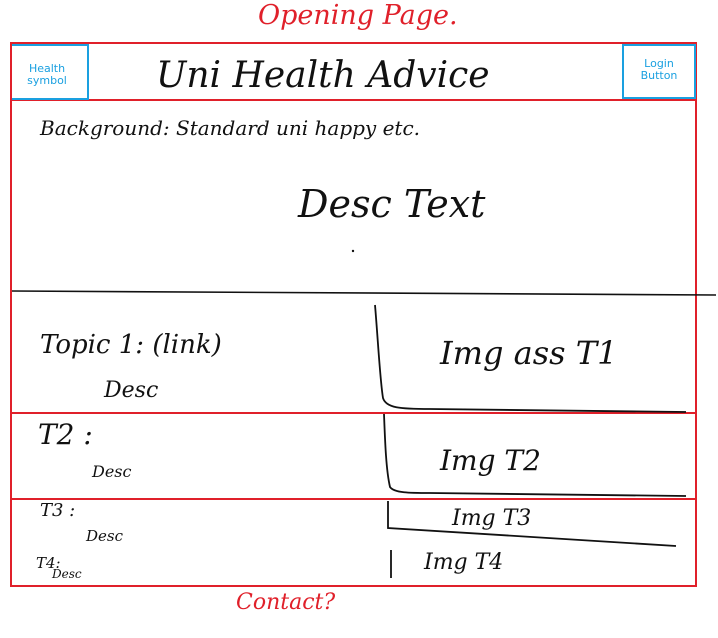 The height and width of the screenshot is (638, 718). I want to click on topic-1-desc: Desc, so click(131, 390).